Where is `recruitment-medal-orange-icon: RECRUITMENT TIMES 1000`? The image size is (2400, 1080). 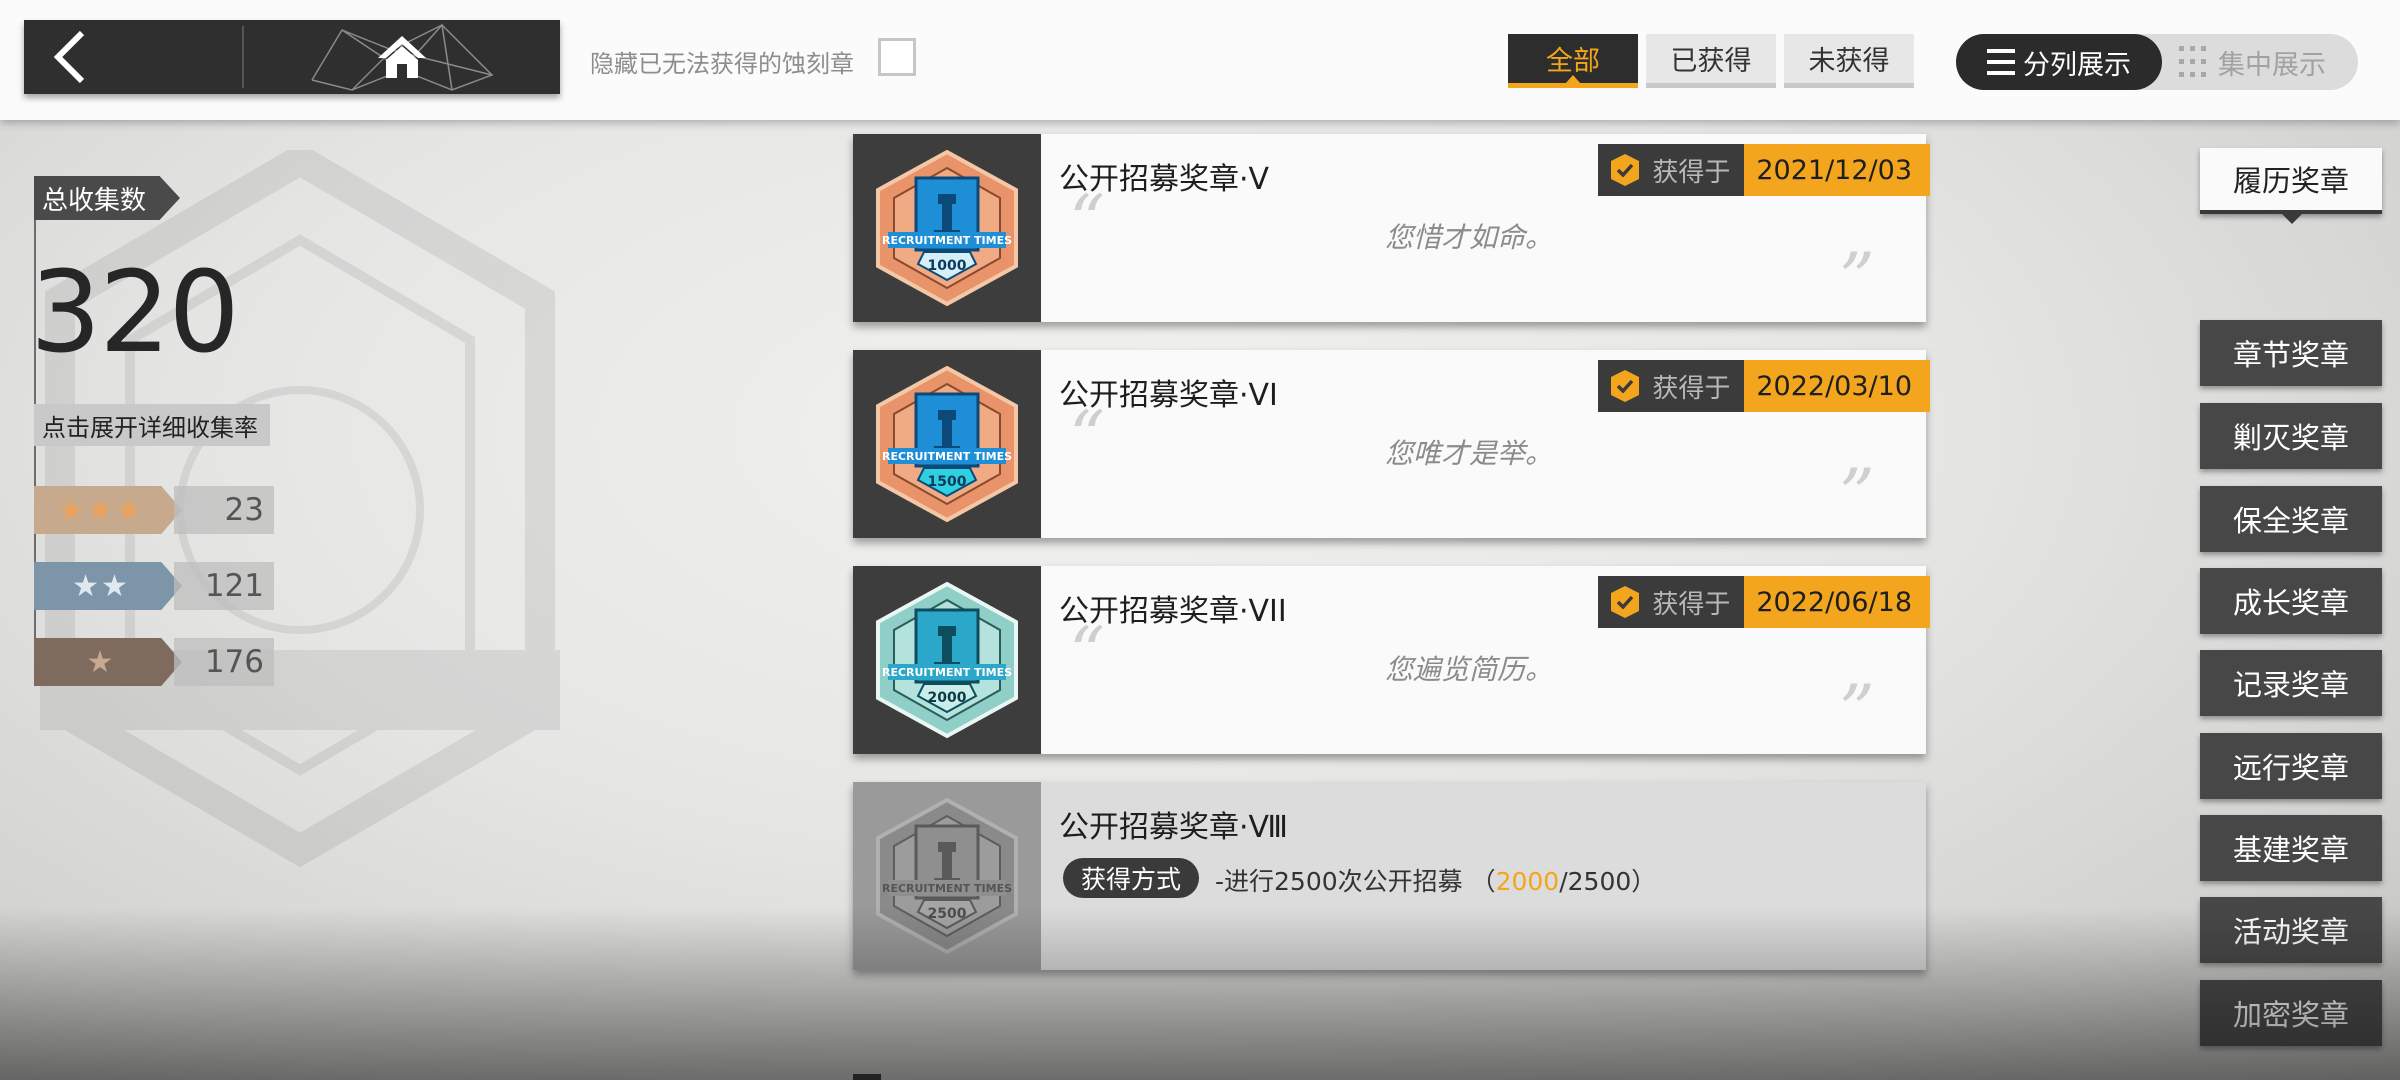 recruitment-medal-orange-icon: RECRUITMENT TIMES 1000 is located at coordinates (947, 228).